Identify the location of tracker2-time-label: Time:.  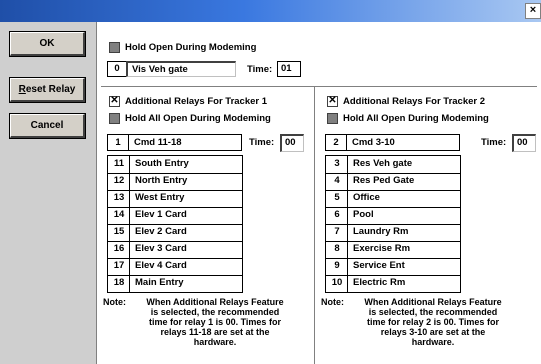
(494, 142).